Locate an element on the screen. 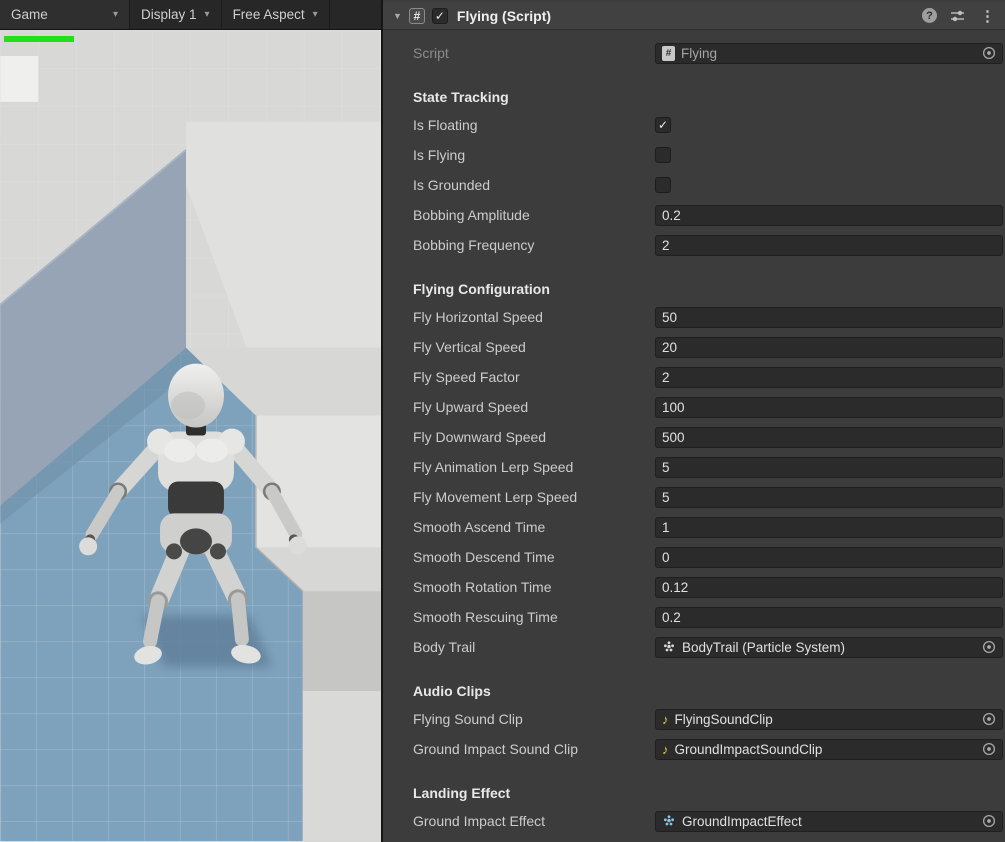 This screenshot has height=842, width=1005. help-icon: ? is located at coordinates (929, 15).